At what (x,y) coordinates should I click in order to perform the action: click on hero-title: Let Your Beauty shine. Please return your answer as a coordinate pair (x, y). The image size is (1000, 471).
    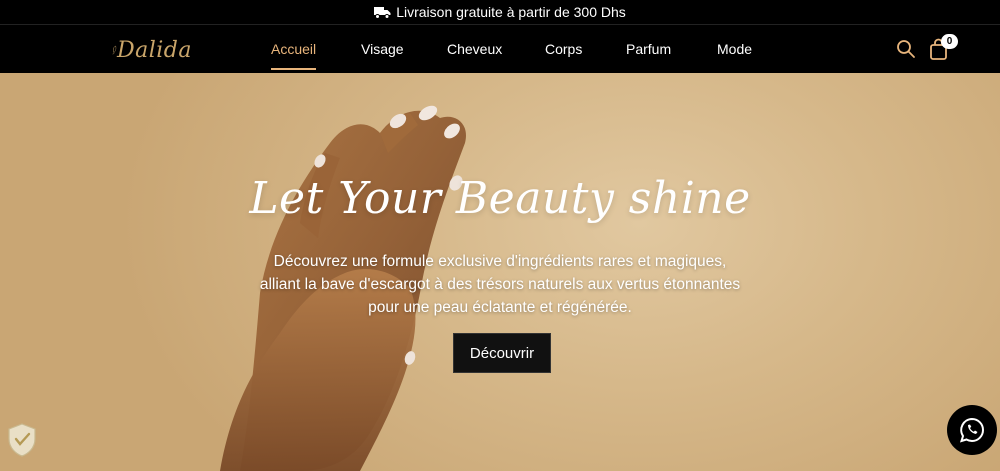
    Looking at the image, I should click on (500, 198).